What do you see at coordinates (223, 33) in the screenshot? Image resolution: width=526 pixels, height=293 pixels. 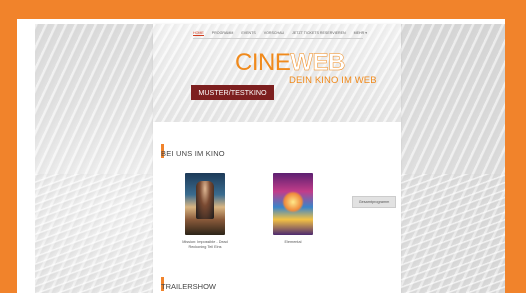 I see `nav-item-programm: PROGRAMM` at bounding box center [223, 33].